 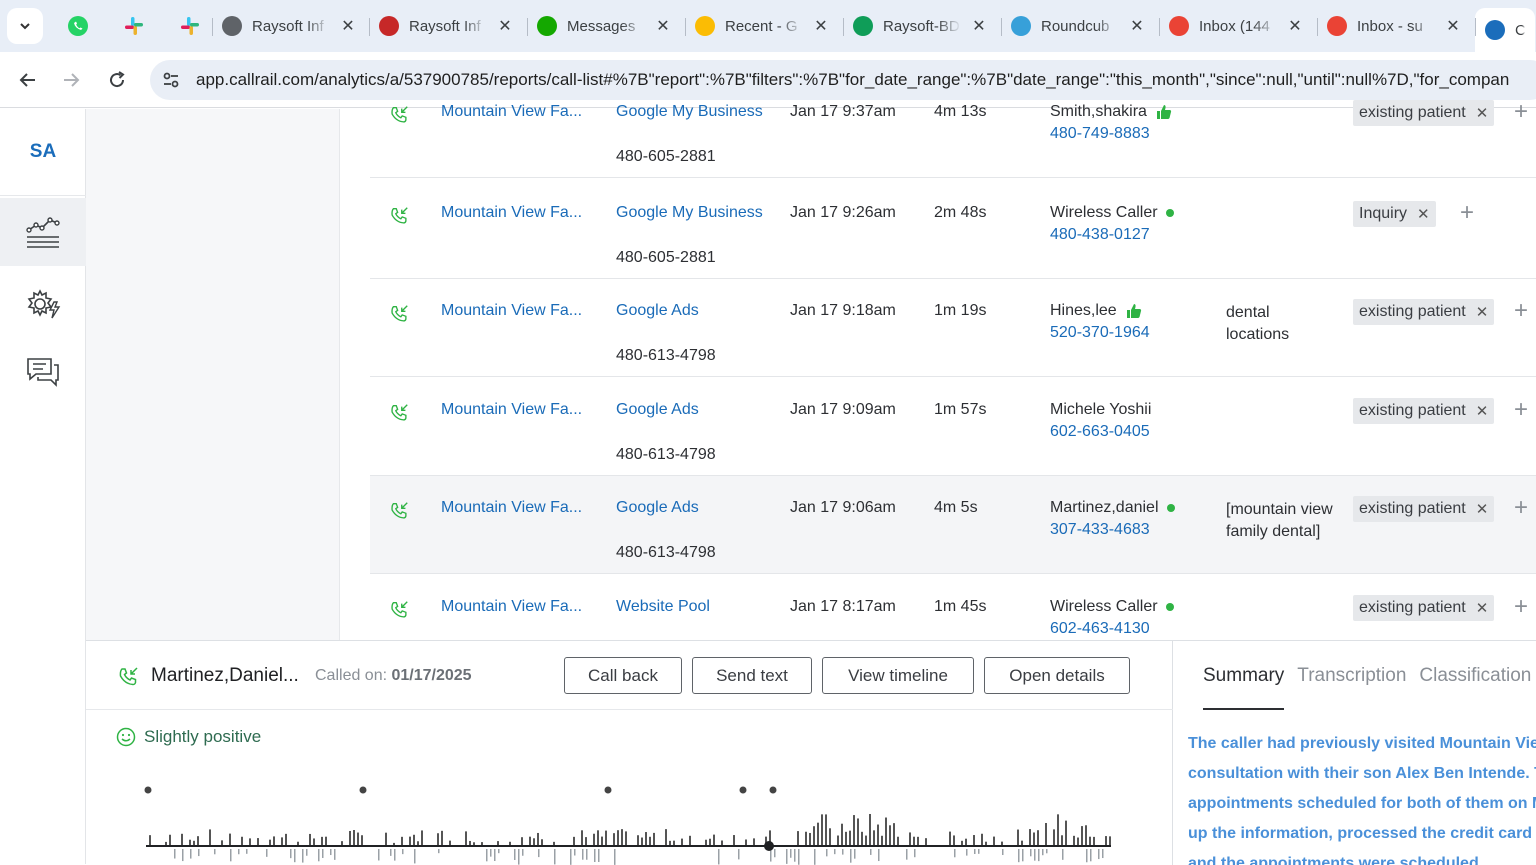 I want to click on site-info-button, so click(x=171, y=80).